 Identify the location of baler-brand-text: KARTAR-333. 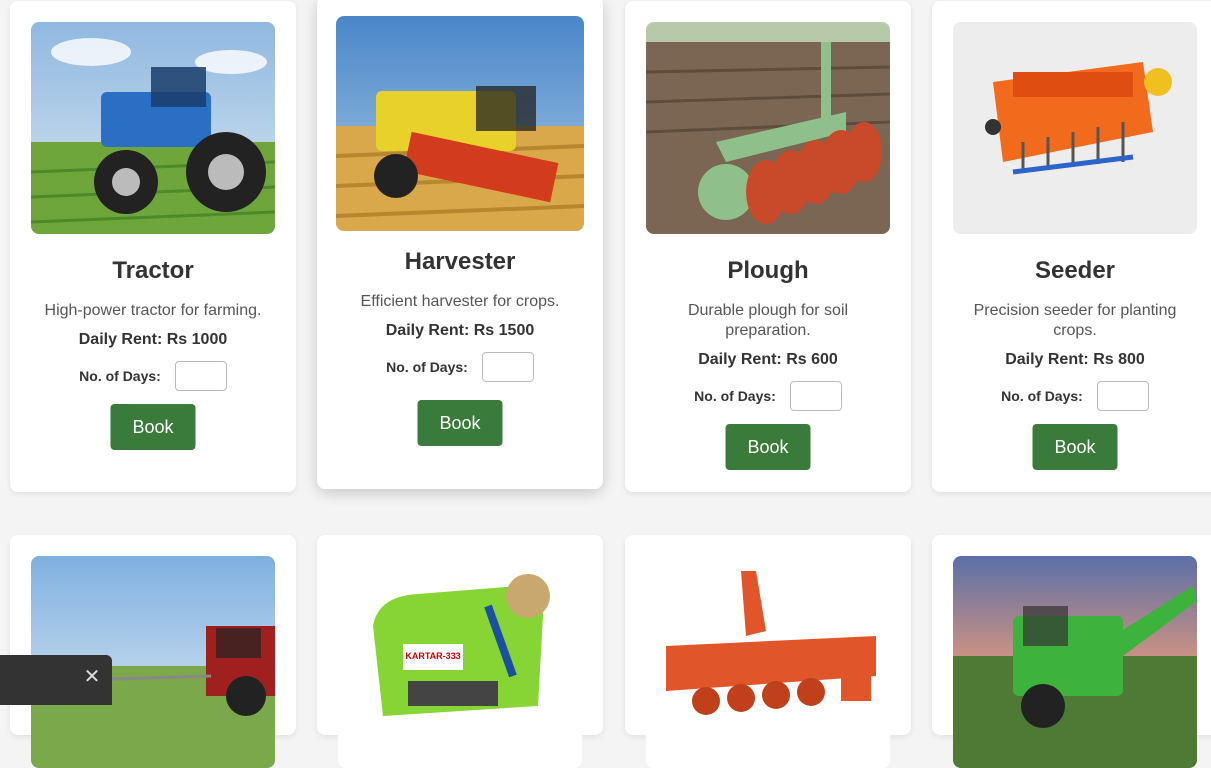
(432, 656).